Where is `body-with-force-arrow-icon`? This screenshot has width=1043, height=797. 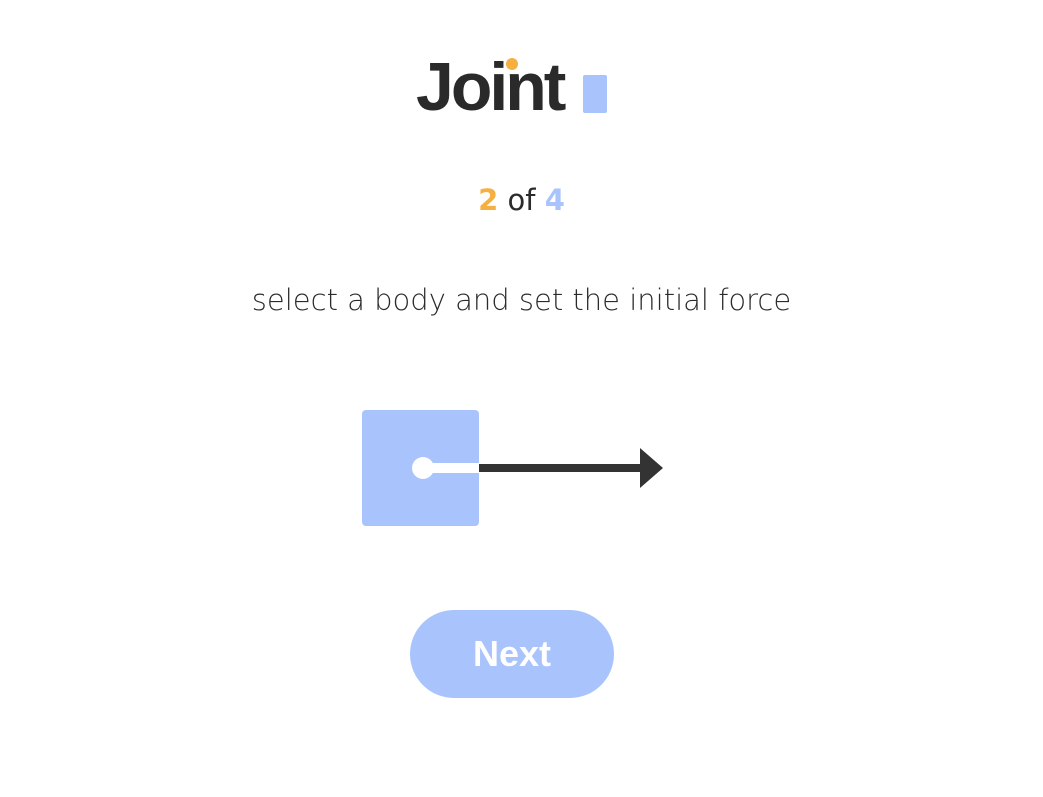 body-with-force-arrow-icon is located at coordinates (515, 470).